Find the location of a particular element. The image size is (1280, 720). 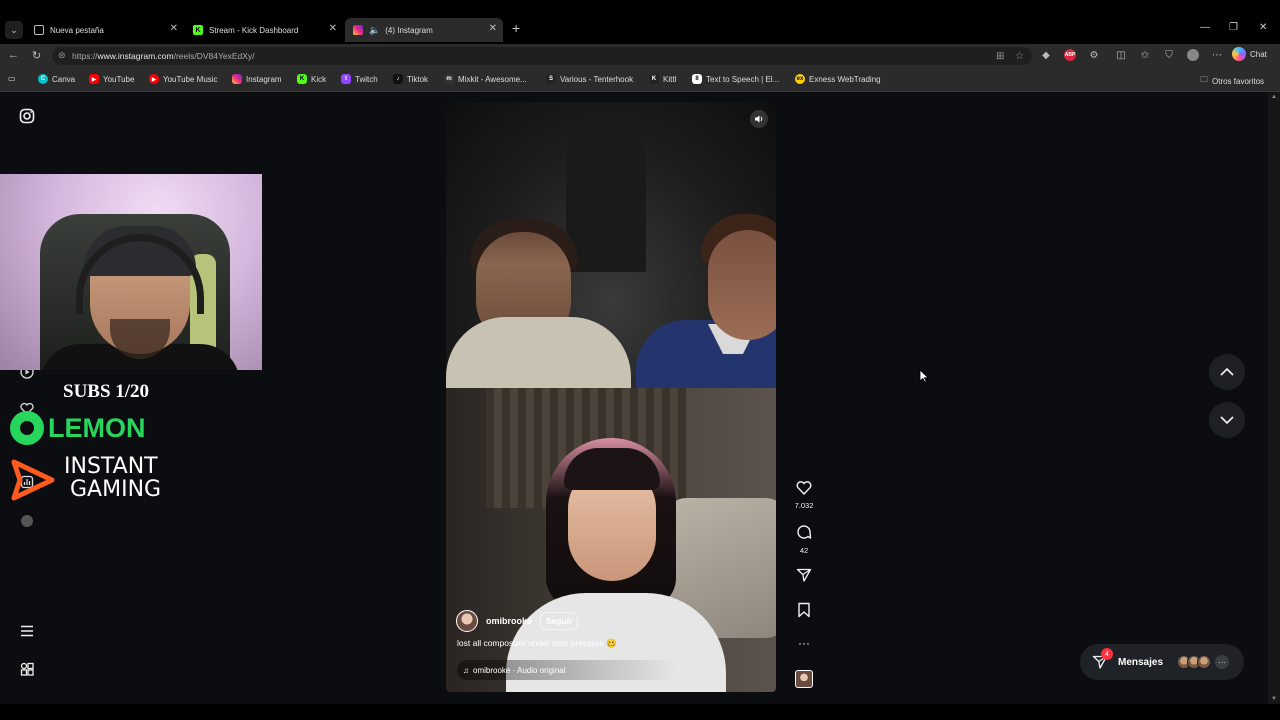

scroll-up-icon: ▲ is located at coordinates (1274, 97).